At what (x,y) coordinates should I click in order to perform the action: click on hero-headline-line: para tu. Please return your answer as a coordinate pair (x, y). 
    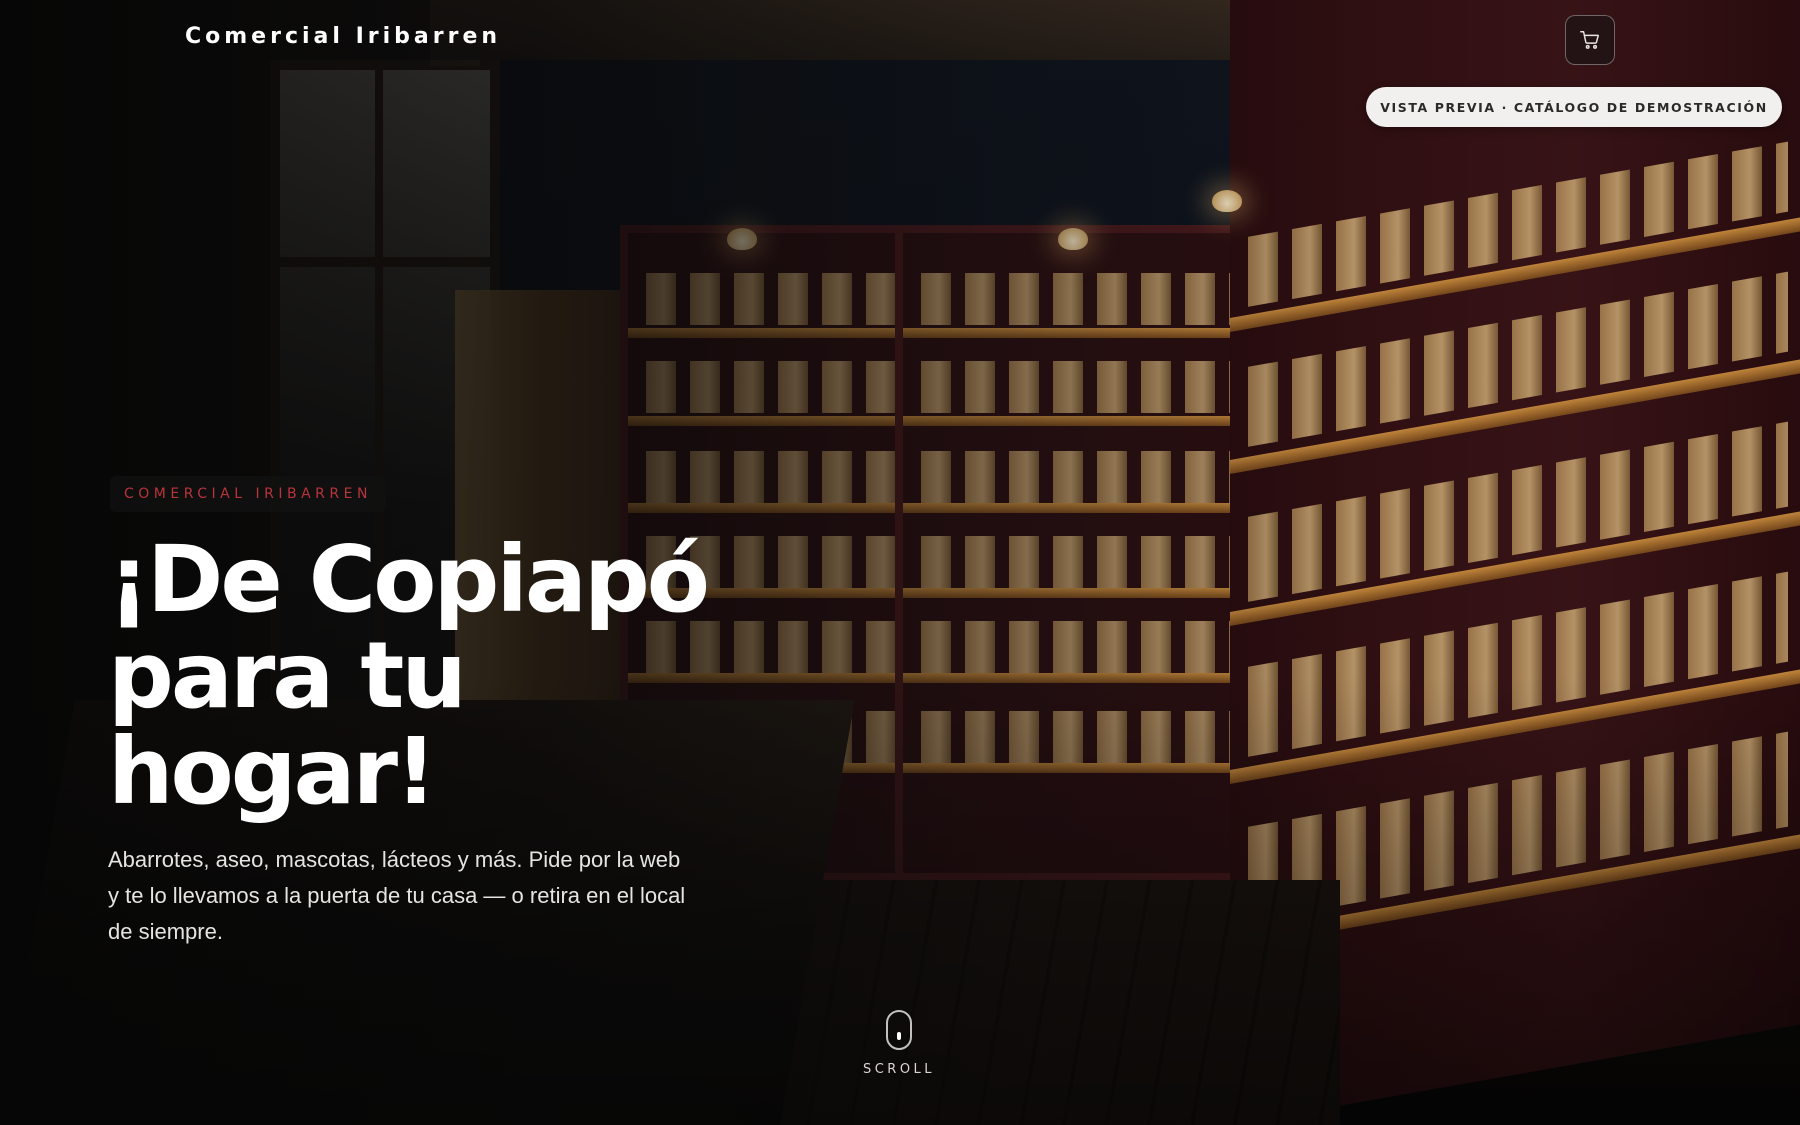
    Looking at the image, I should click on (287, 675).